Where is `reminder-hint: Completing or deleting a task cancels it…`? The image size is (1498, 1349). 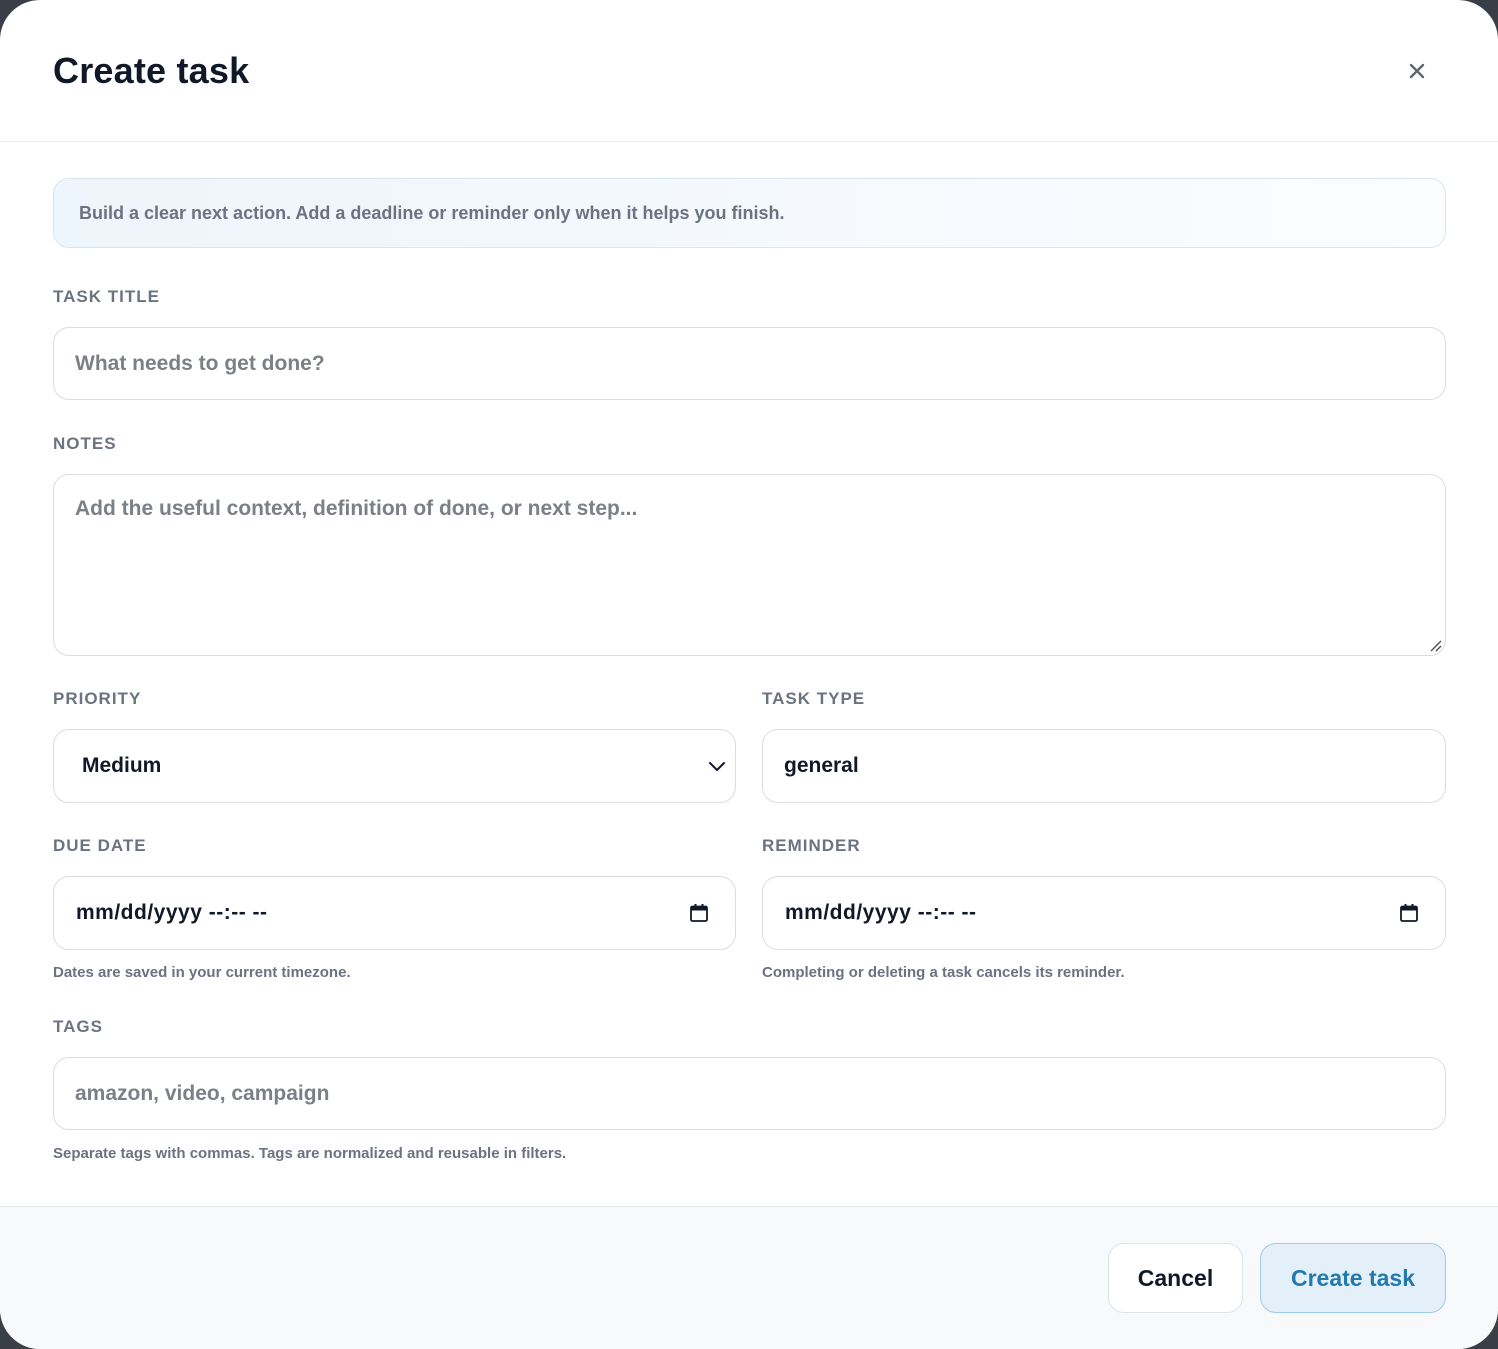 reminder-hint: Completing or deleting a task cancels it… is located at coordinates (943, 972).